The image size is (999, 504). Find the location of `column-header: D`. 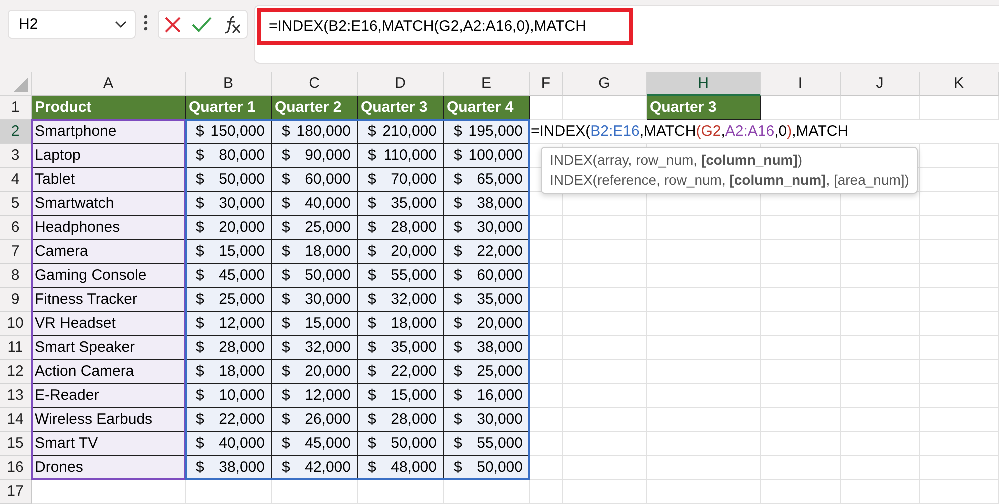

column-header: D is located at coordinates (401, 84).